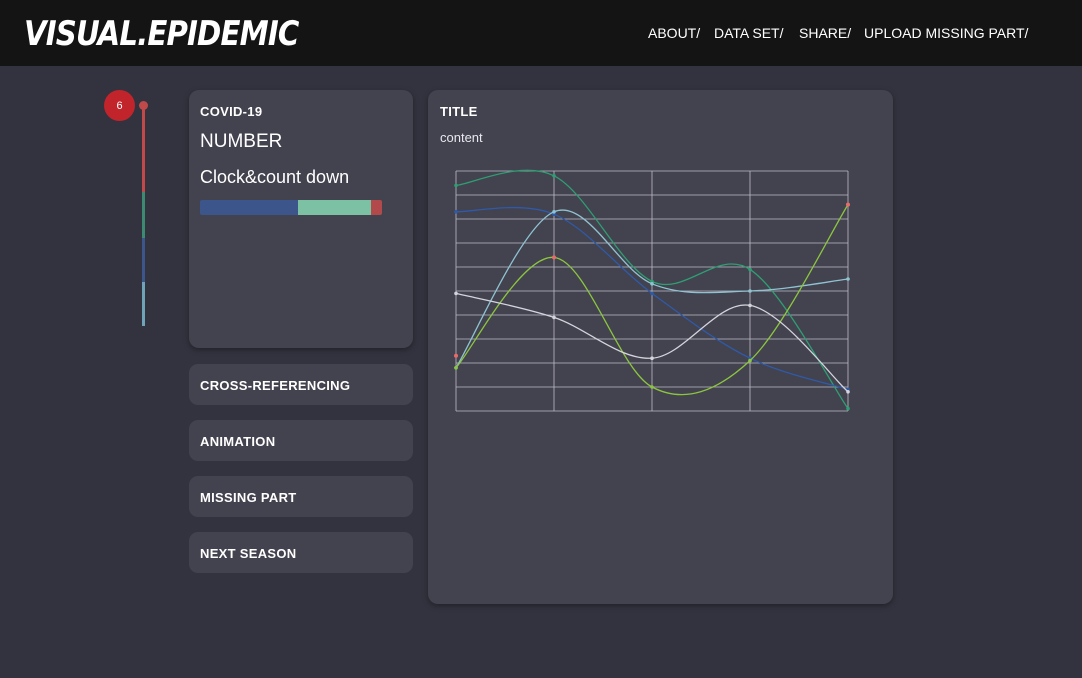  What do you see at coordinates (275, 385) in the screenshot?
I see `menu-label: CROSS-REFERENCING` at bounding box center [275, 385].